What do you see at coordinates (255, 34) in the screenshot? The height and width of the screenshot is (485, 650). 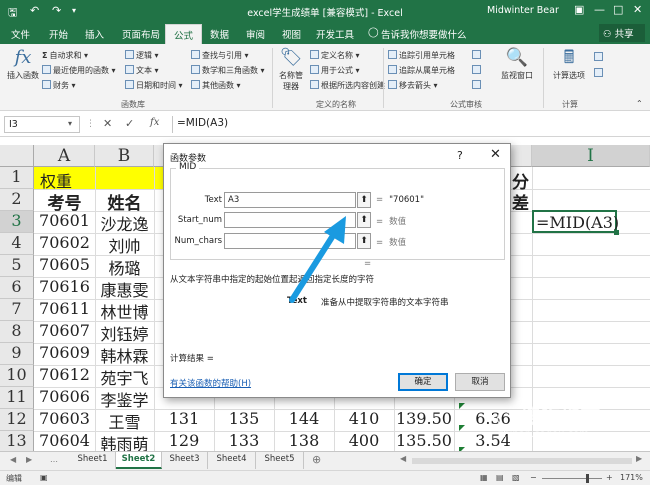 I see `tab-review: 审阅` at bounding box center [255, 34].